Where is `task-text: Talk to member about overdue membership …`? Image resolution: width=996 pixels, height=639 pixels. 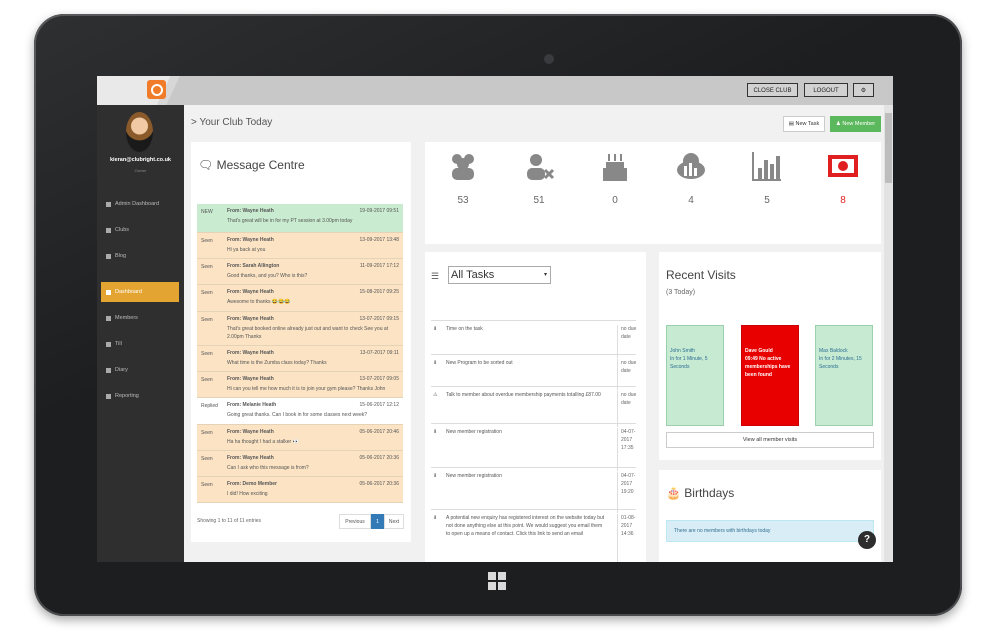 task-text: Talk to member about overdue membership … is located at coordinates (523, 395).